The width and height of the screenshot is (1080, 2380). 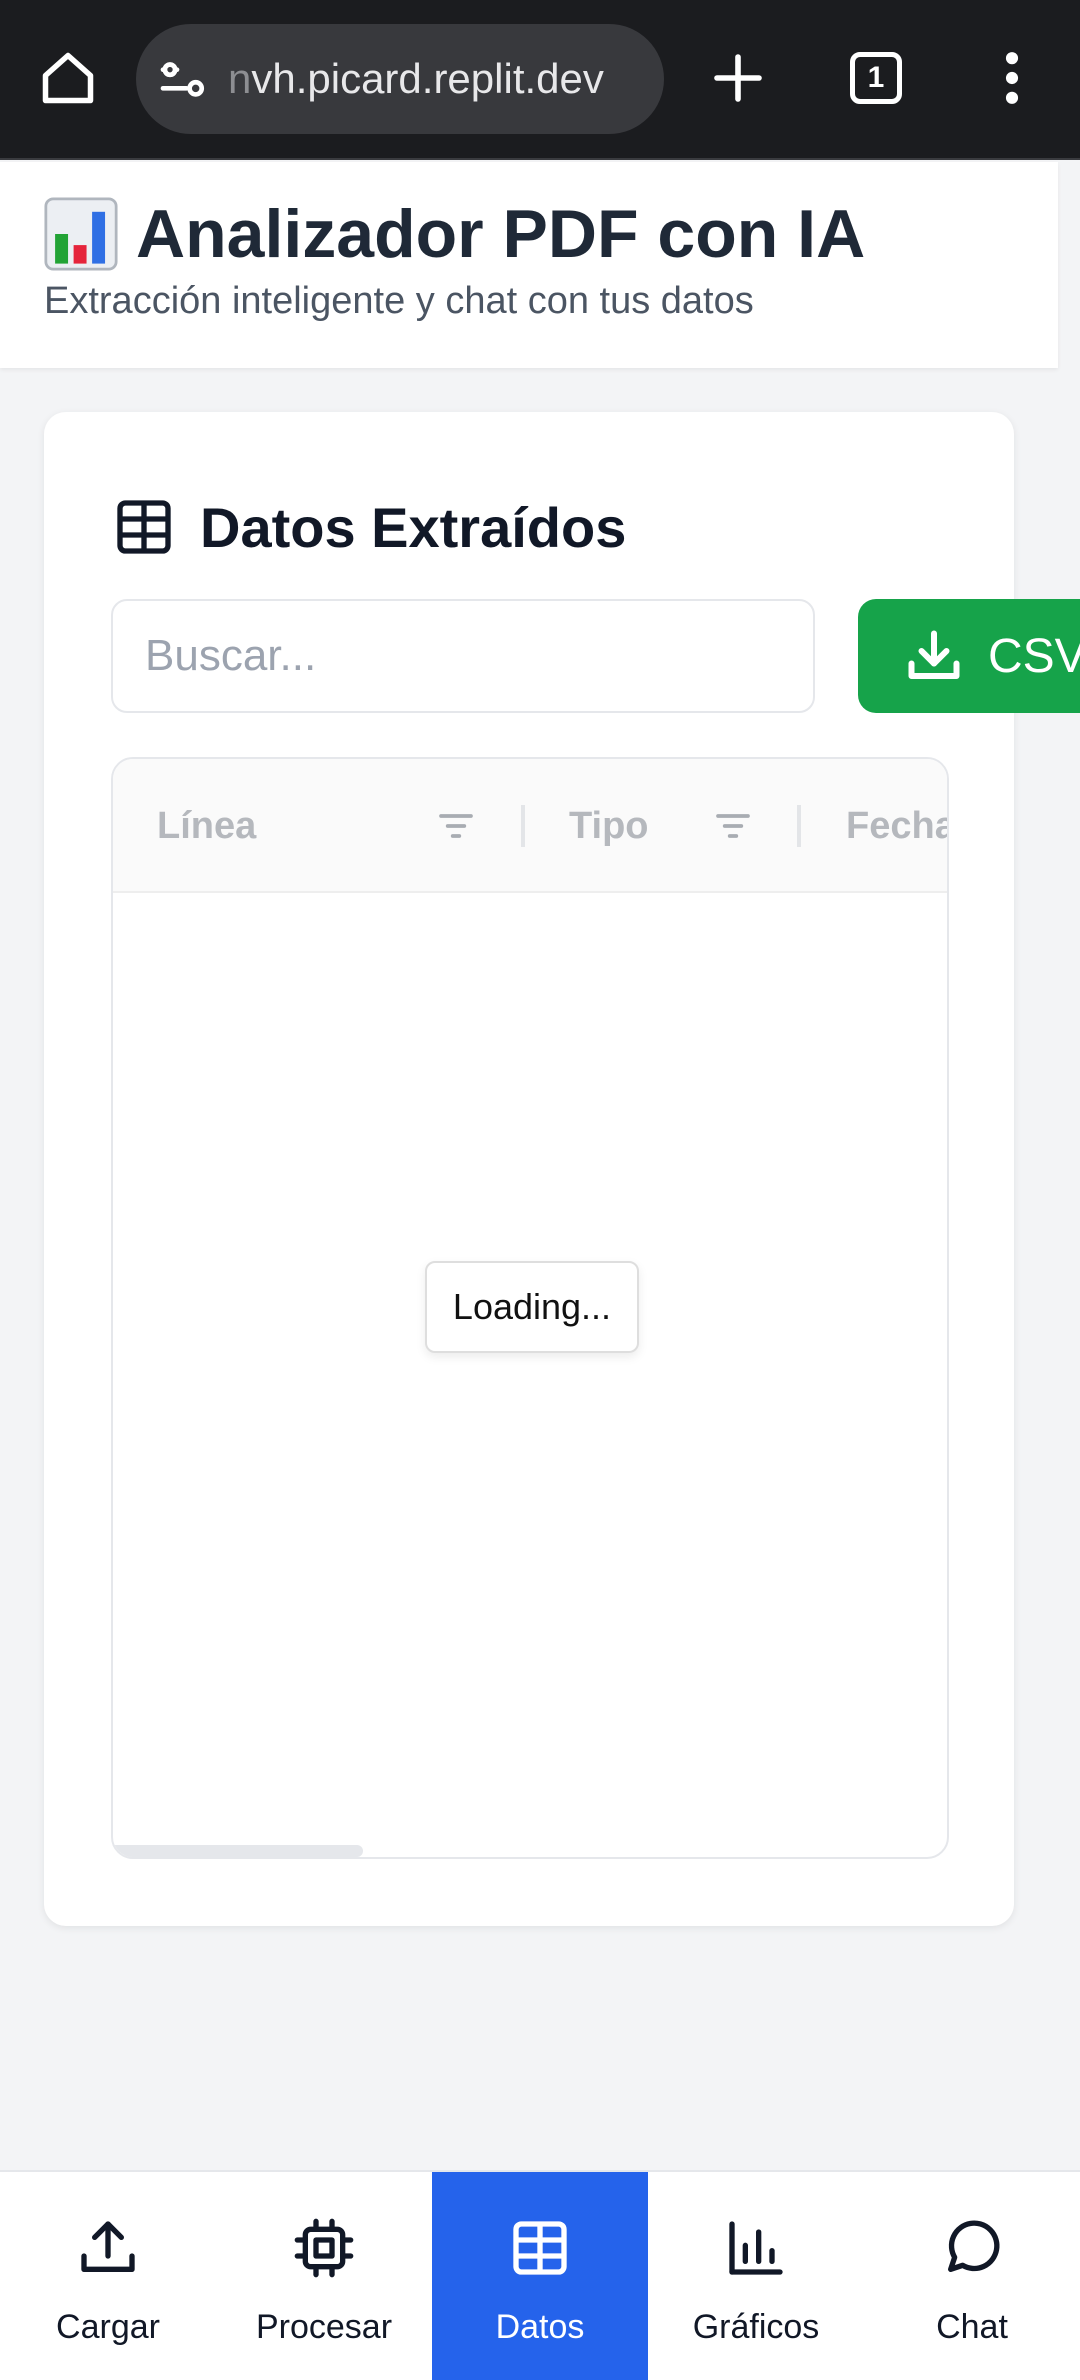 I want to click on browser-menu-button, so click(x=1012, y=78).